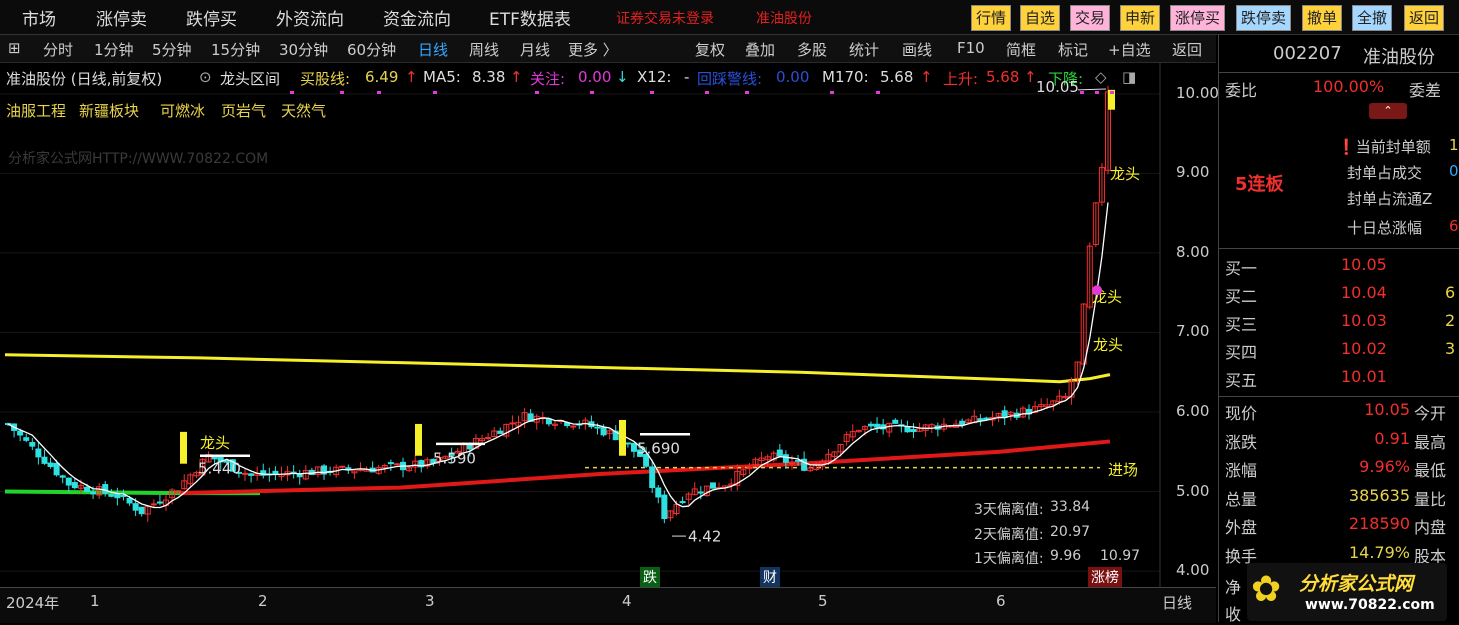  Describe the element at coordinates (1057, 87) in the screenshot. I see `high-price-label: 10.05` at that location.